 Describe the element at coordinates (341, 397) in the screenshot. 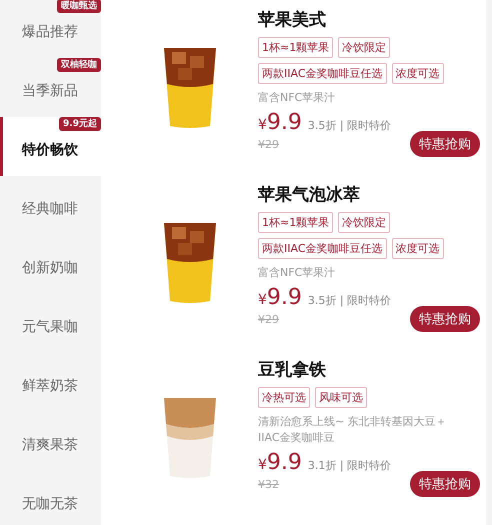

I see `product-tag: 风味可选` at that location.